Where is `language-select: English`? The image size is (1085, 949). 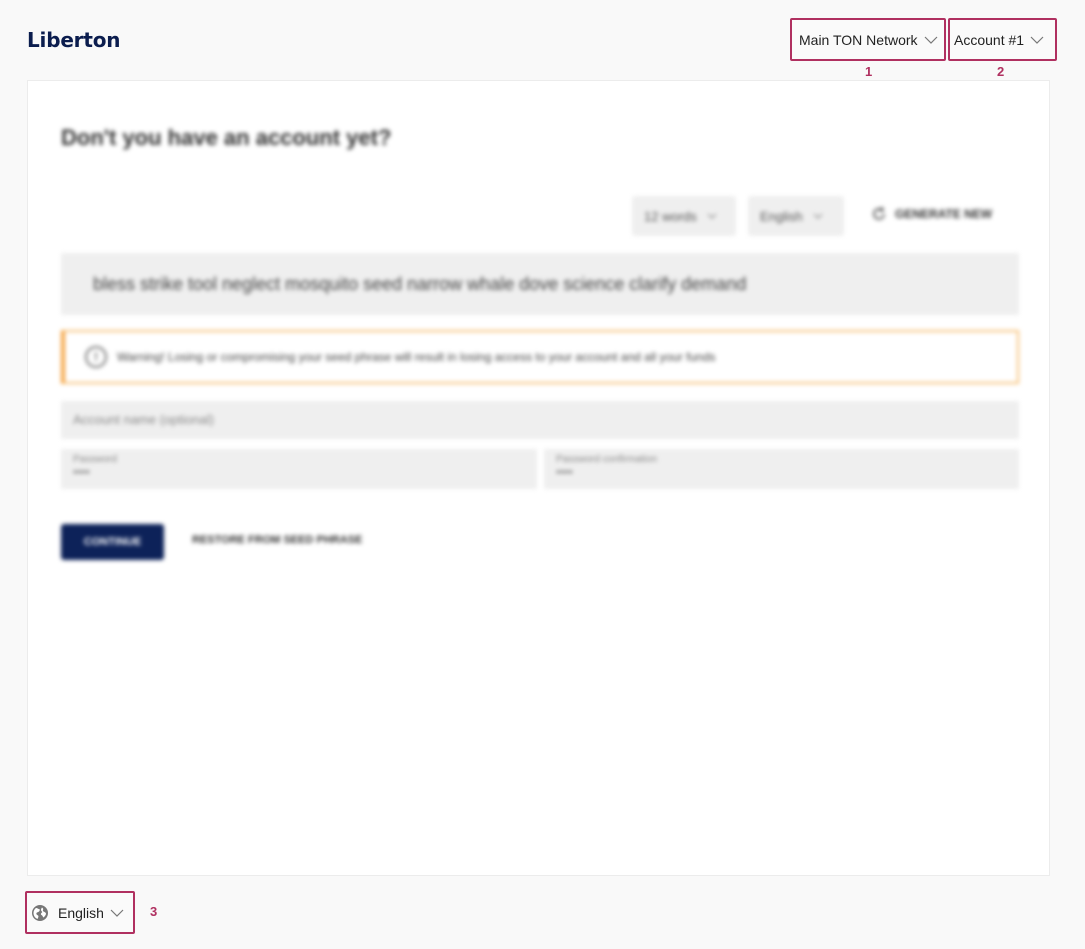
language-select: English is located at coordinates (80, 912).